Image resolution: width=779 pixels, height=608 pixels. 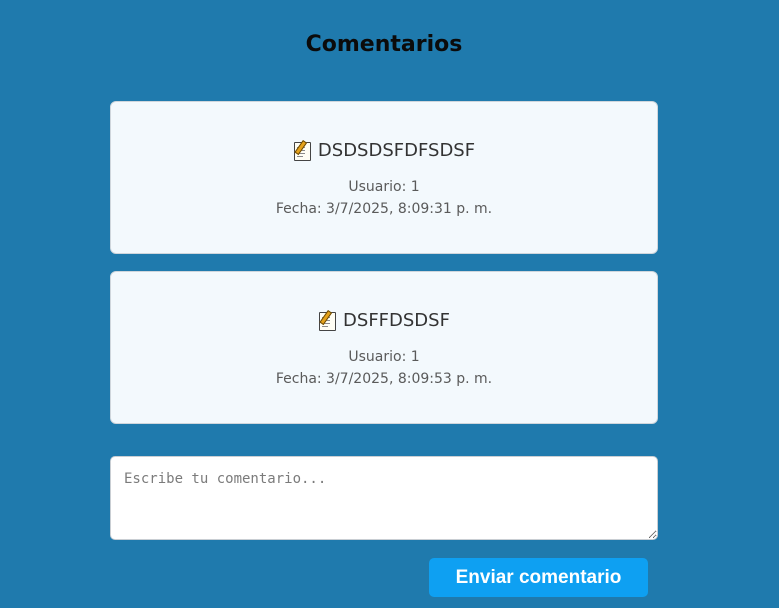 I want to click on comment-header: DSFFDSDSF, so click(x=384, y=320).